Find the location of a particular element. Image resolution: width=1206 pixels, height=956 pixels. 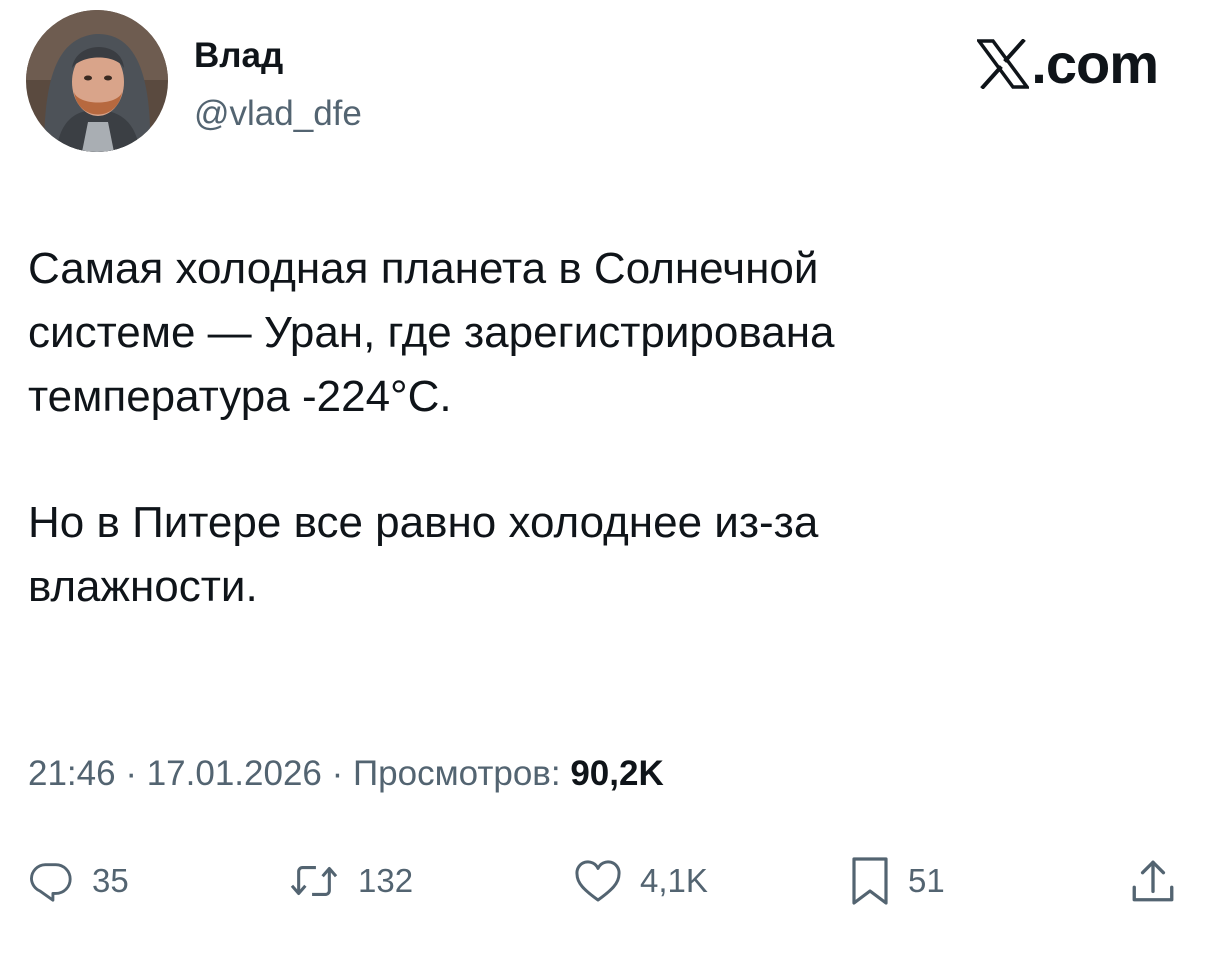

like-count: 4,1K is located at coordinates (674, 880).